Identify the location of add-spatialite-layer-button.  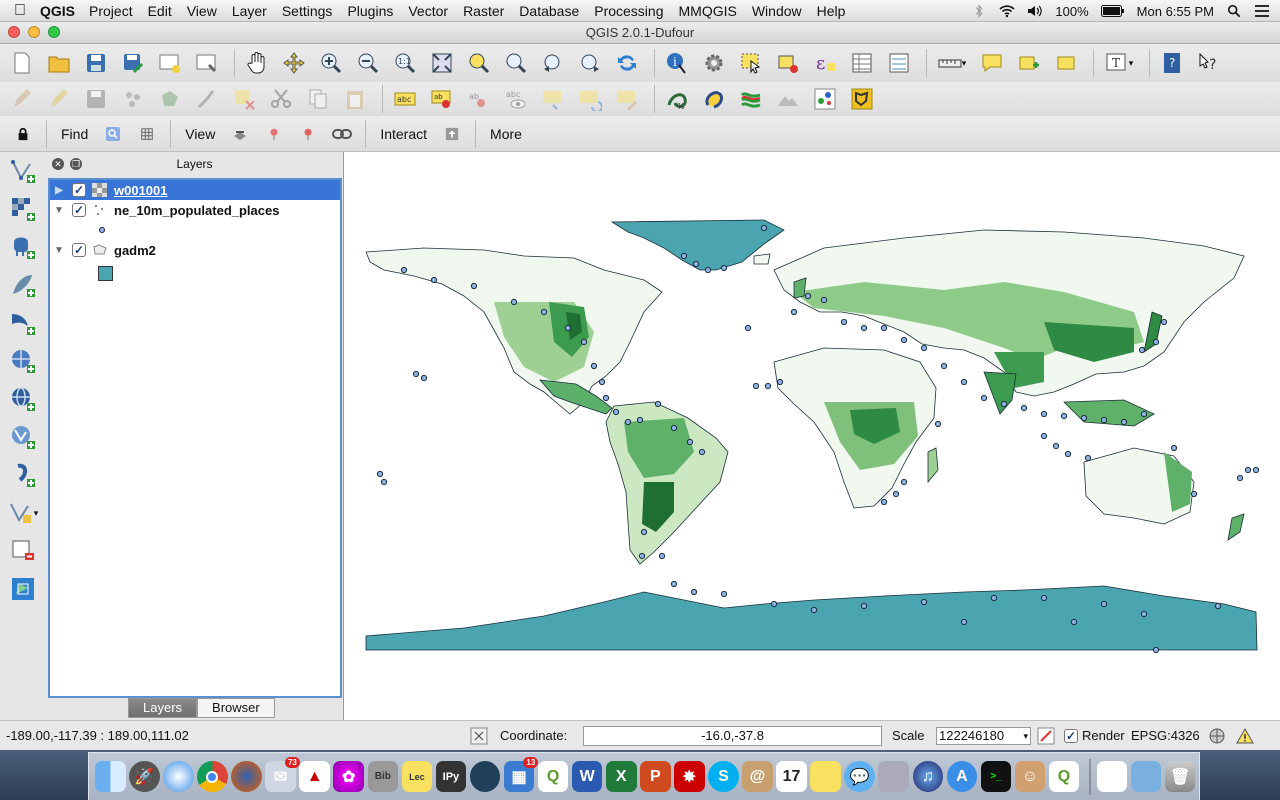
(23, 285).